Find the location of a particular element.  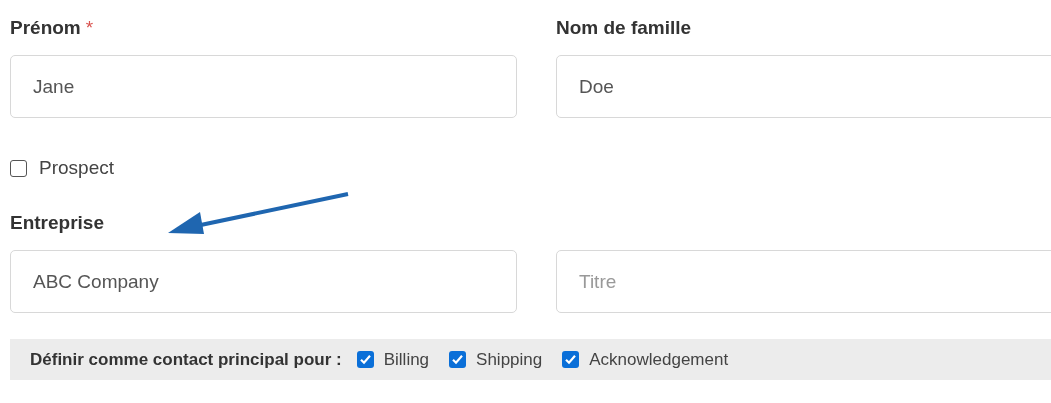

checkbox-label: Billing is located at coordinates (406, 359).